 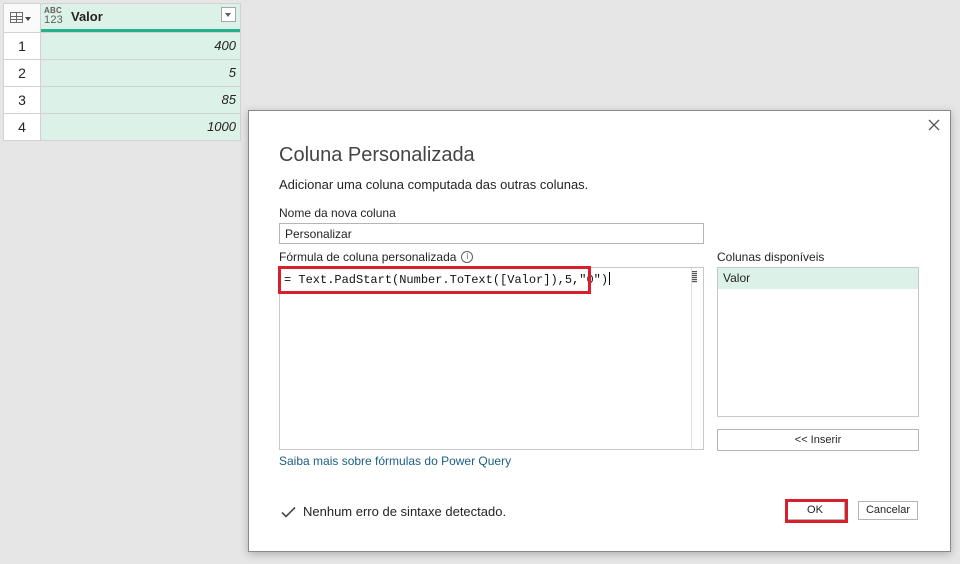 What do you see at coordinates (694, 277) in the screenshot?
I see `formula-scroll-thumb` at bounding box center [694, 277].